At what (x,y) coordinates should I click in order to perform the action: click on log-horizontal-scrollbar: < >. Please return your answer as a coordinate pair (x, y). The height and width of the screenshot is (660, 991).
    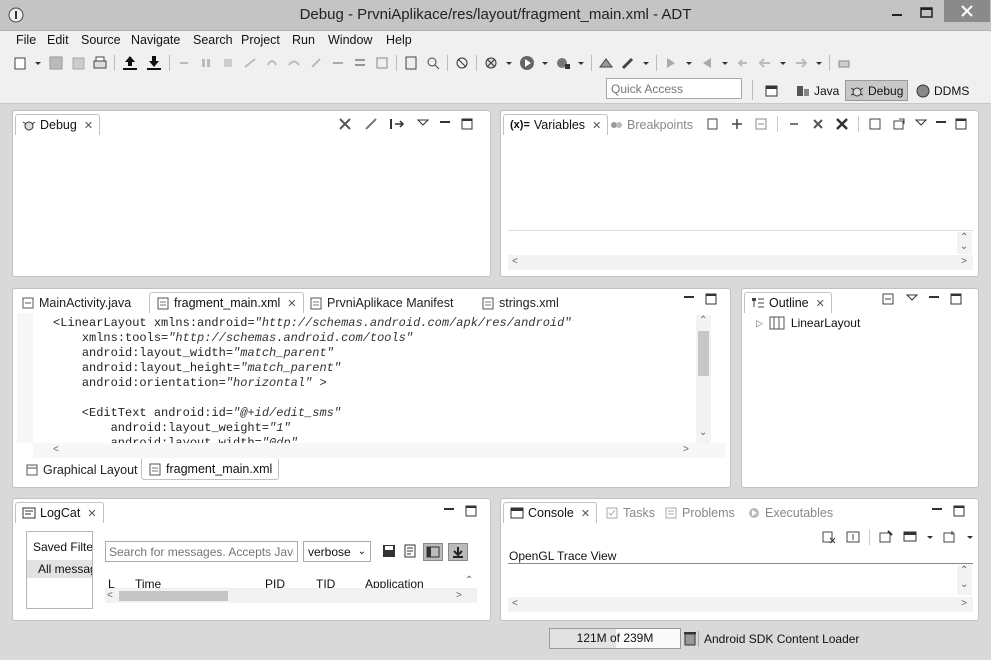
    Looking at the image, I should click on (291, 596).